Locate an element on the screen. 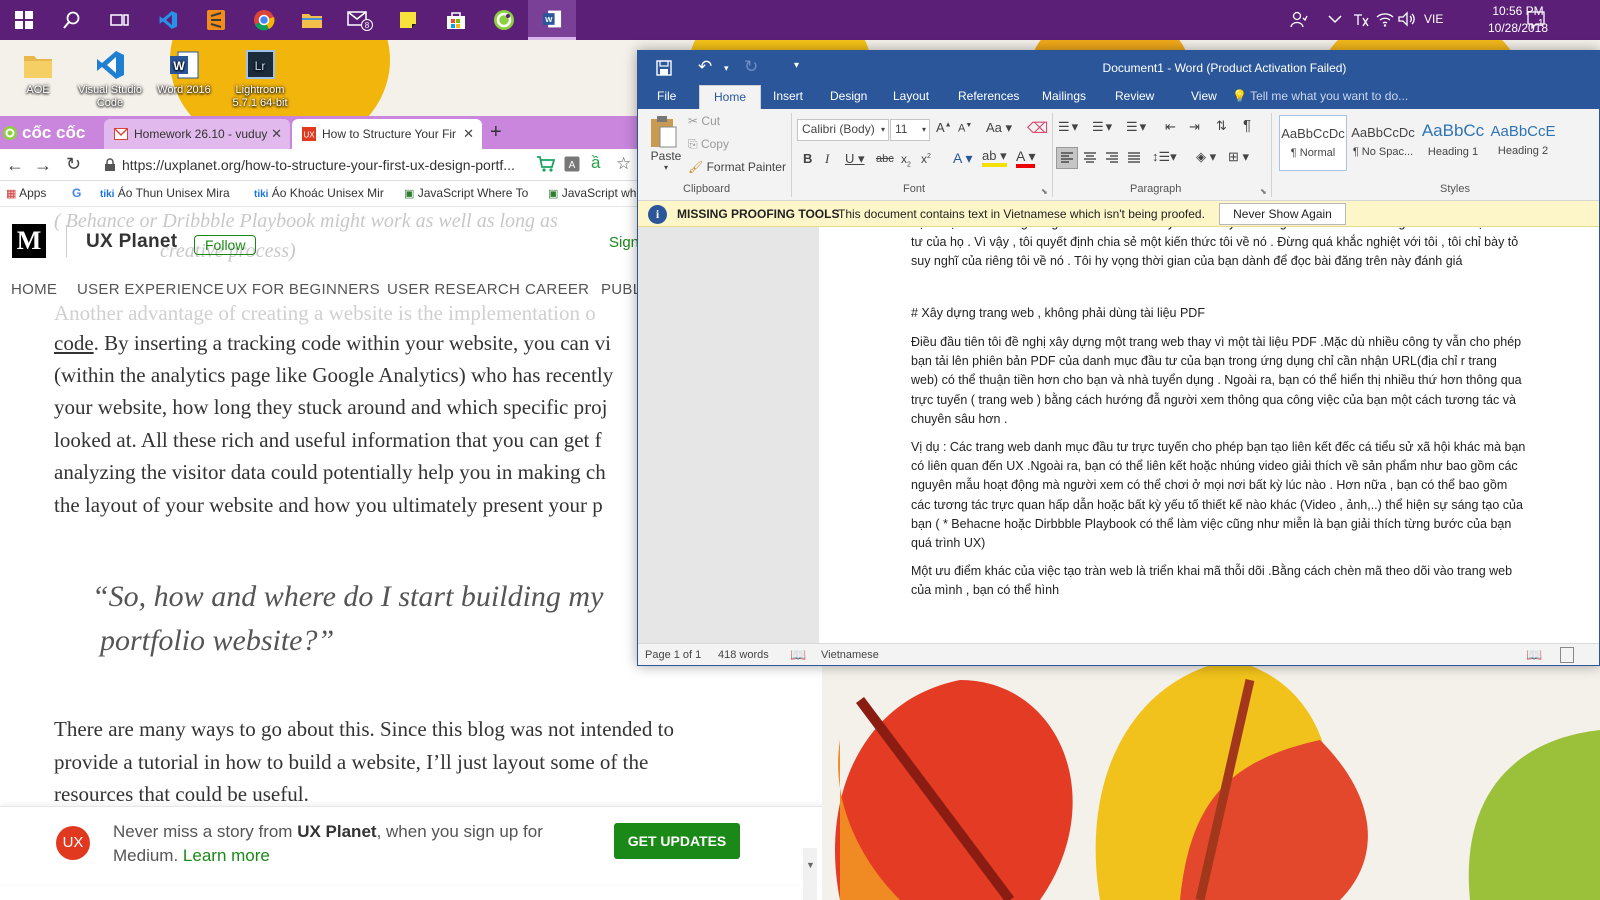  underline-icon: U ▾ is located at coordinates (855, 159).